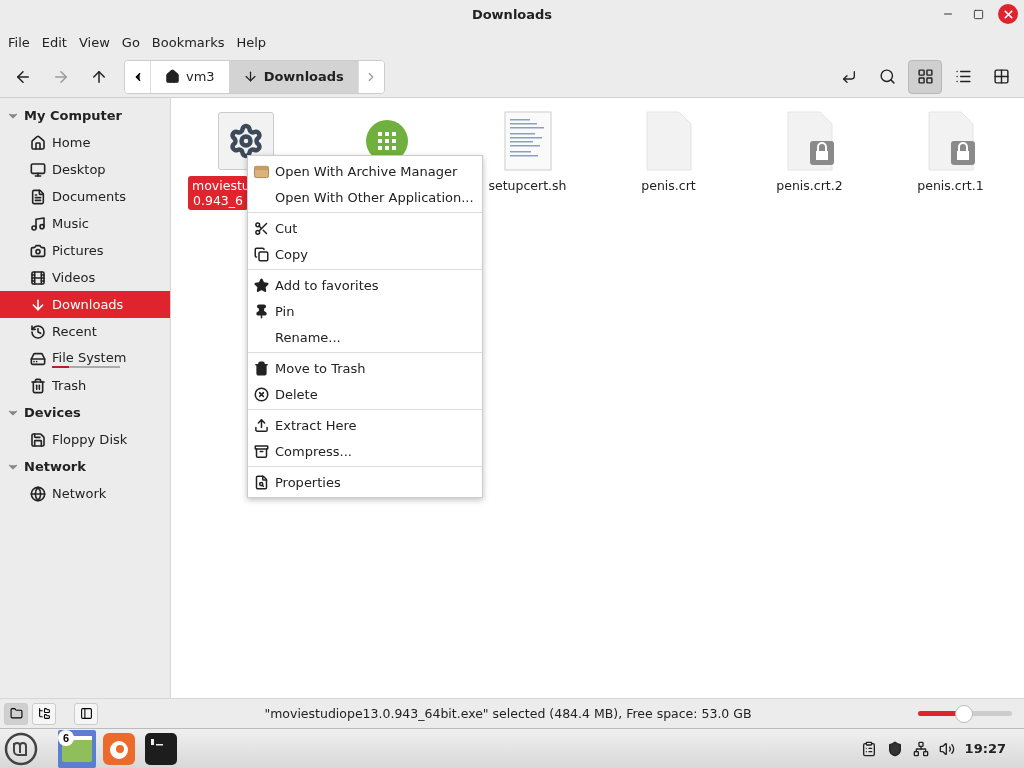 The height and width of the screenshot is (768, 1024). Describe the element at coordinates (38, 493) in the screenshot. I see `globe-icon` at that location.